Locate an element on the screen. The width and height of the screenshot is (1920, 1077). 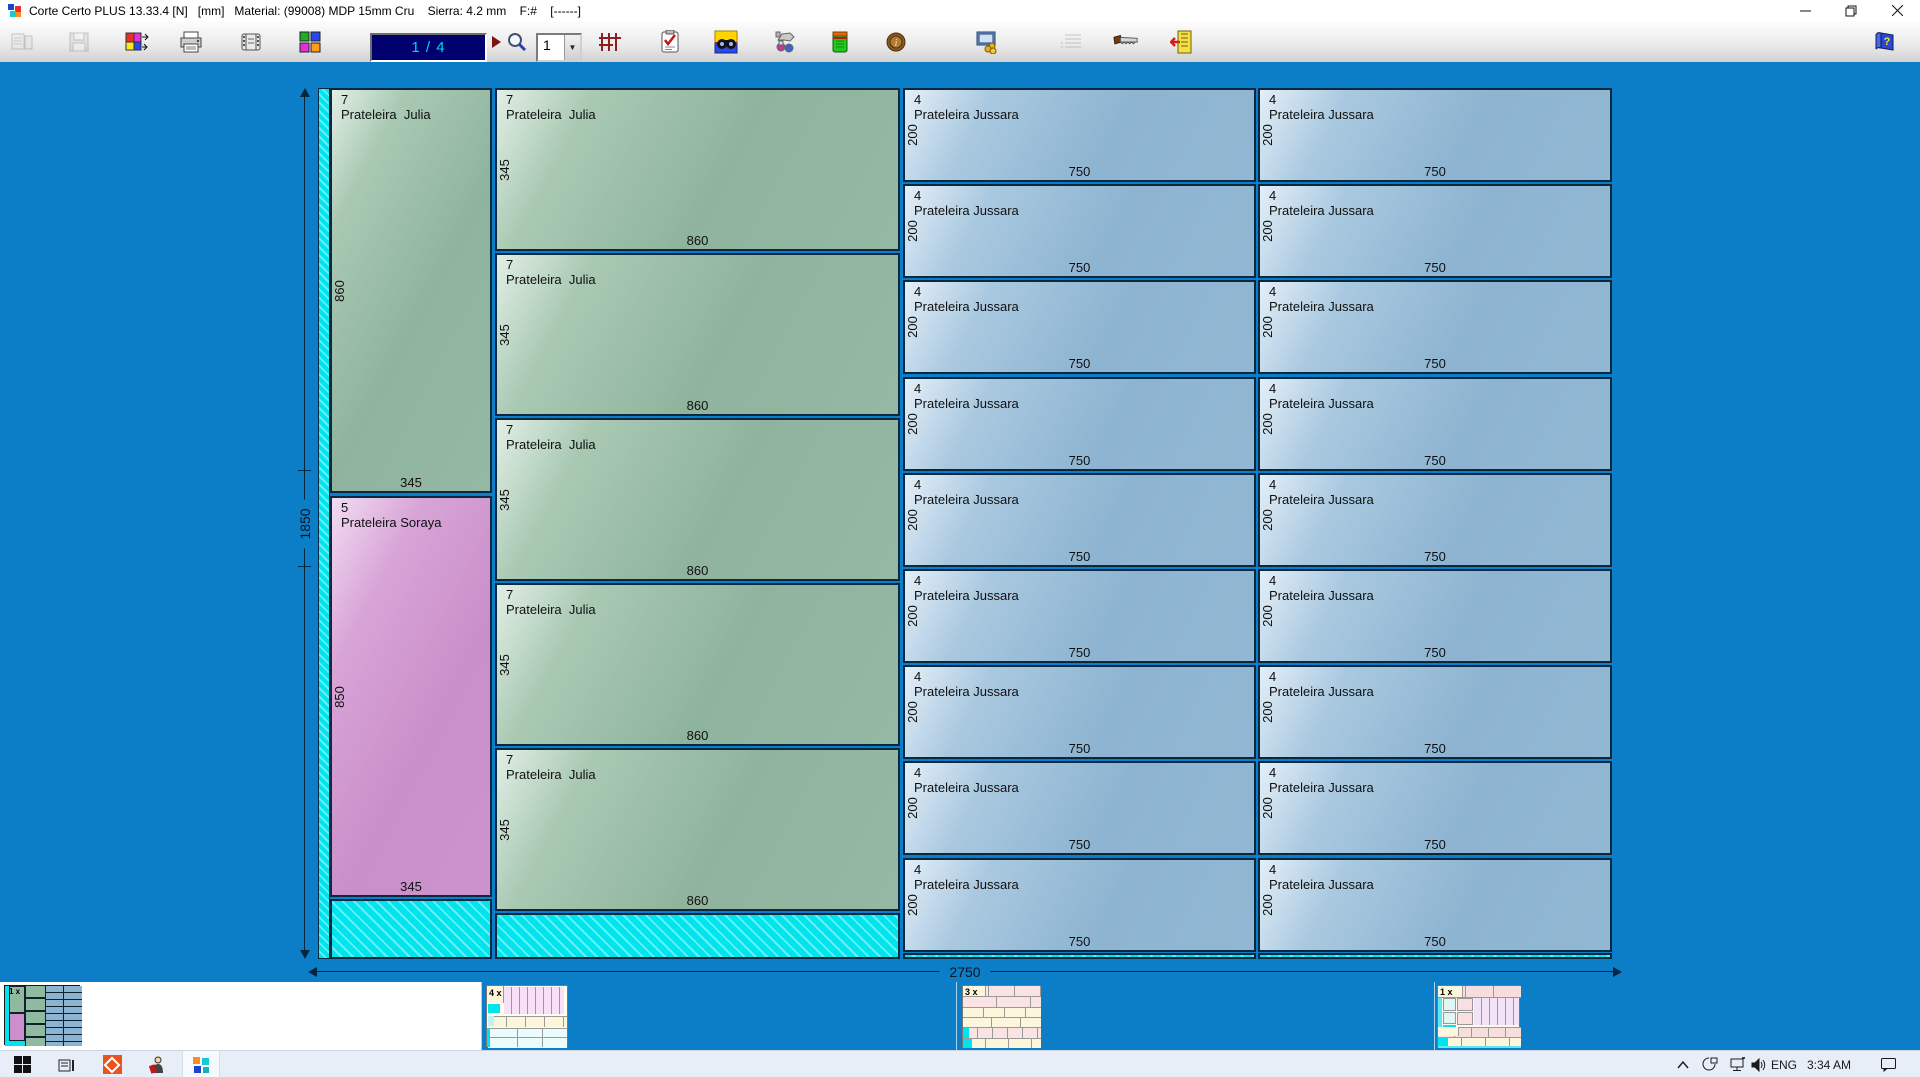
minimize-button is located at coordinates (1805, 10).